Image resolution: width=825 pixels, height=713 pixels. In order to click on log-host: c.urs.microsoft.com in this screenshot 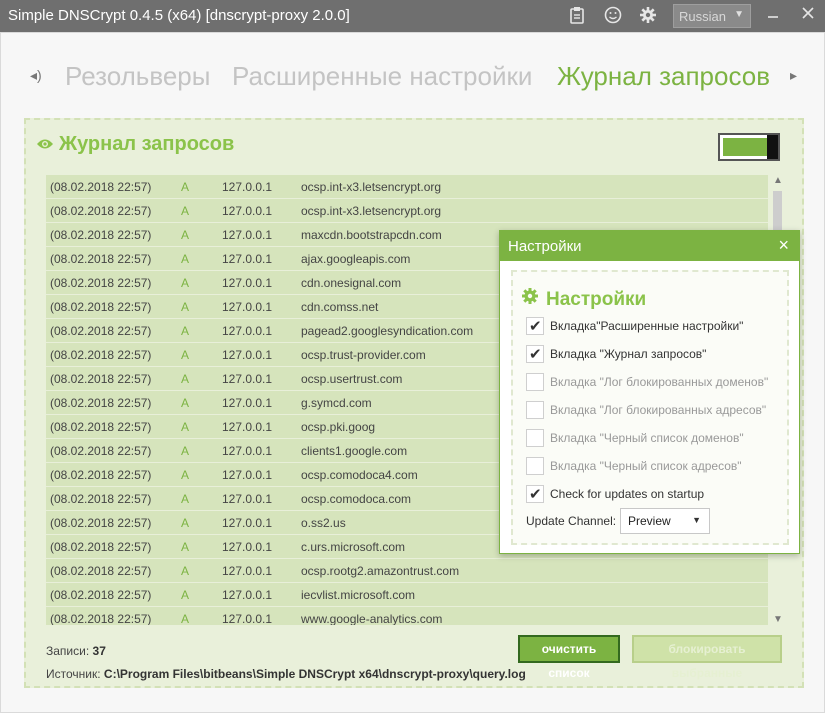, I will do `click(353, 547)`.